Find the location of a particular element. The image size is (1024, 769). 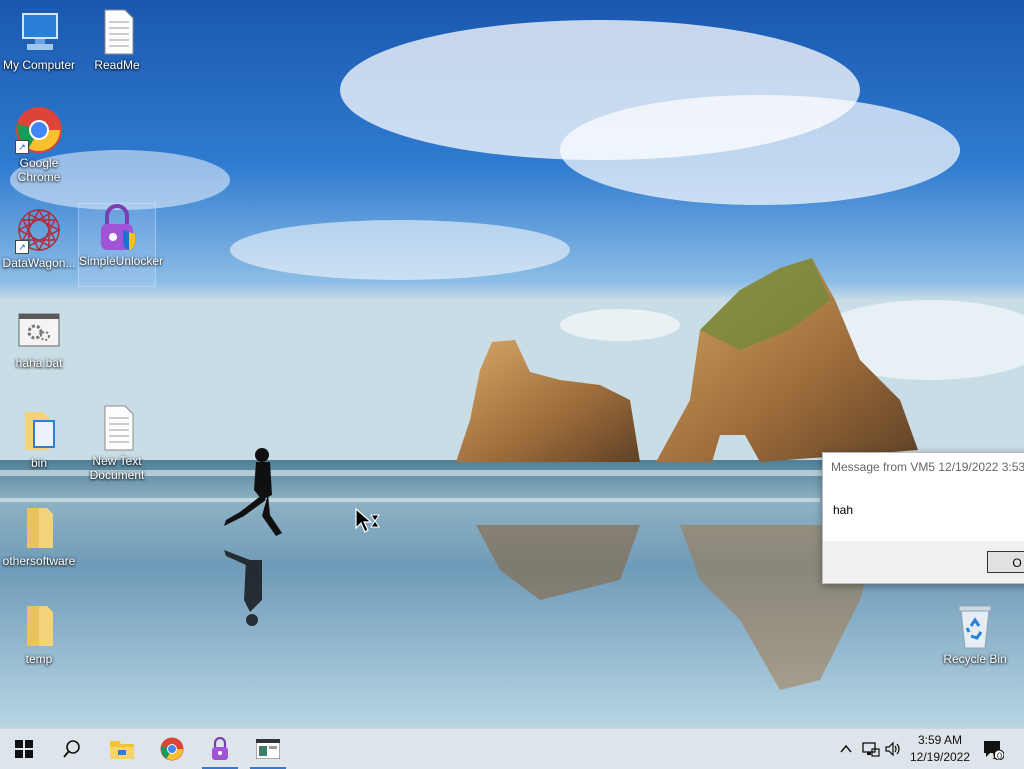

taskbar-app-window is located at coordinates (268, 749).